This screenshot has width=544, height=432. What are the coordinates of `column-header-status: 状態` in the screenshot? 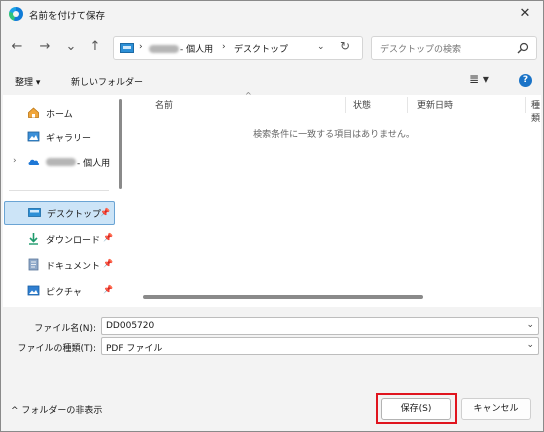 It's located at (362, 104).